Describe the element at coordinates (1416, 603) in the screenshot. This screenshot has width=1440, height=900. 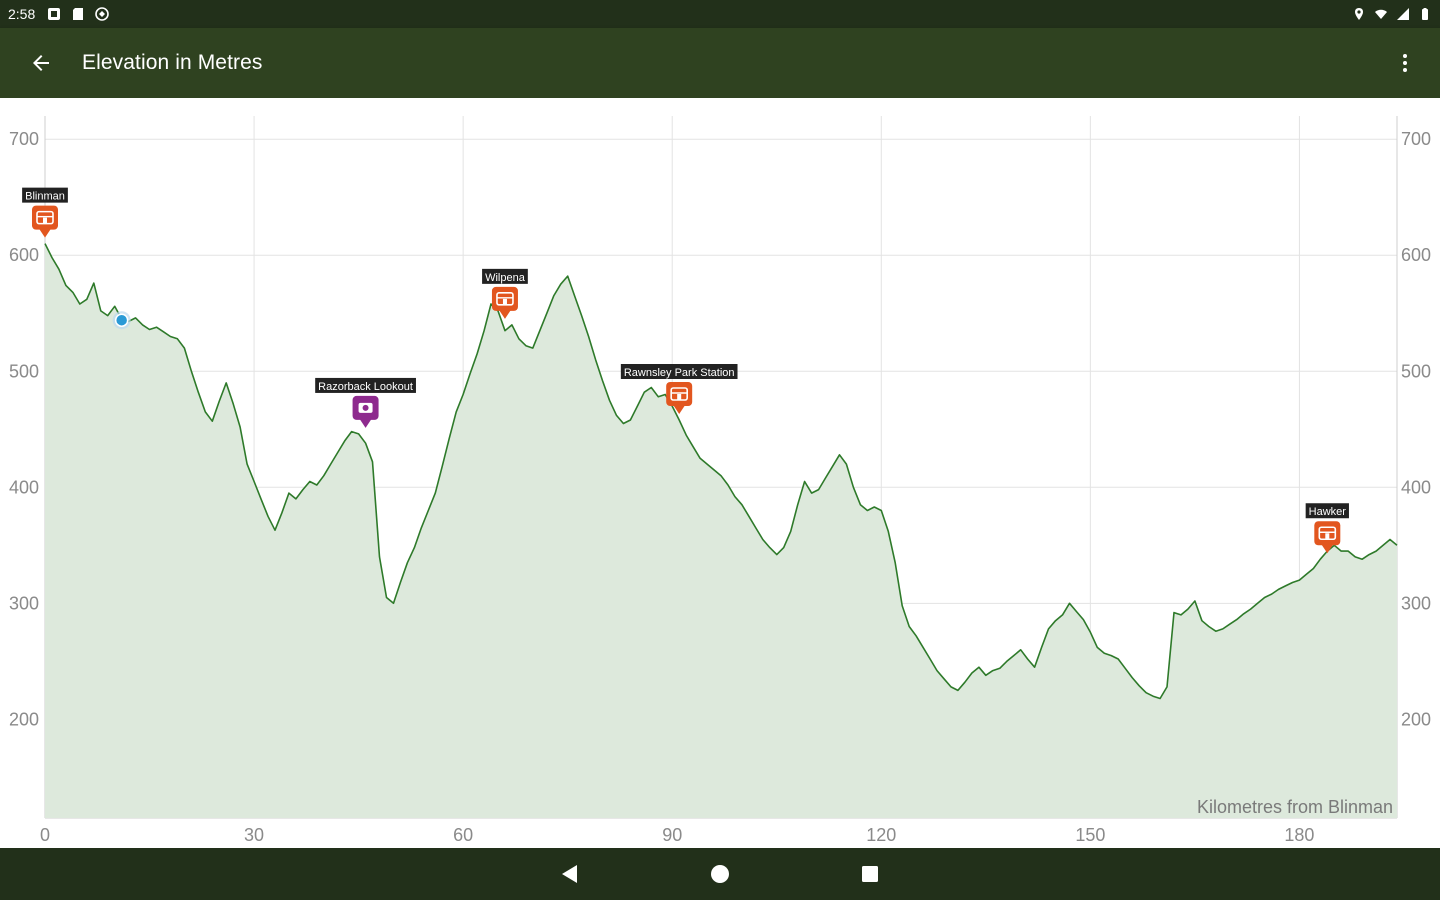
I see `y-tick-label-right: 300` at that location.